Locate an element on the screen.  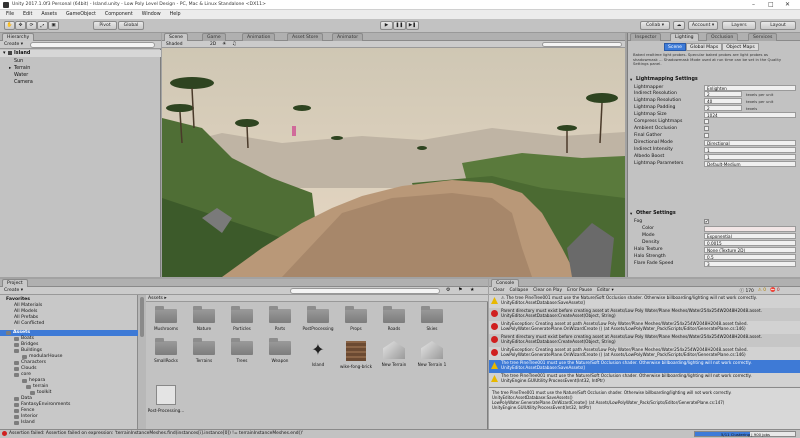
project-folder-item: Interior is located at coordinates (29, 416).